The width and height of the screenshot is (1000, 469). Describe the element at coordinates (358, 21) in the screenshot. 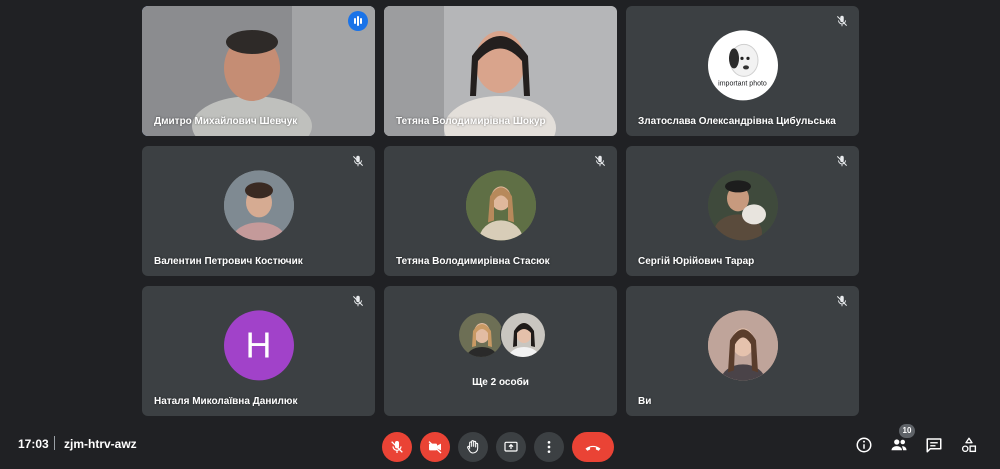

I see `speaking-indicator-icon` at that location.